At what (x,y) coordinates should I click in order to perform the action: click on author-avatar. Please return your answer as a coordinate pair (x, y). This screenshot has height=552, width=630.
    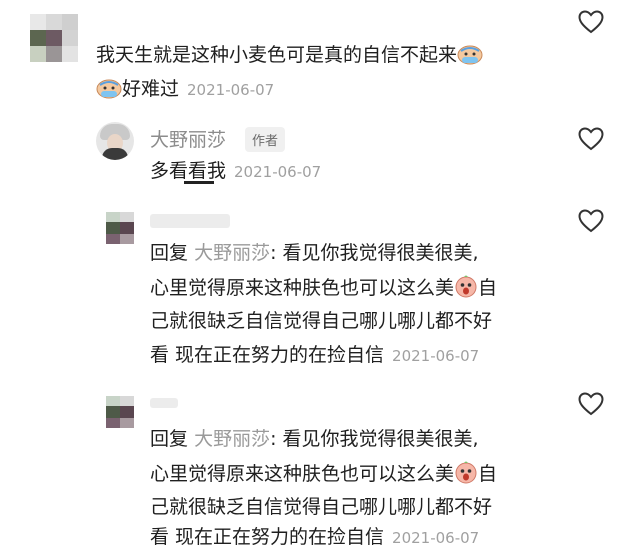
    Looking at the image, I should click on (115, 141).